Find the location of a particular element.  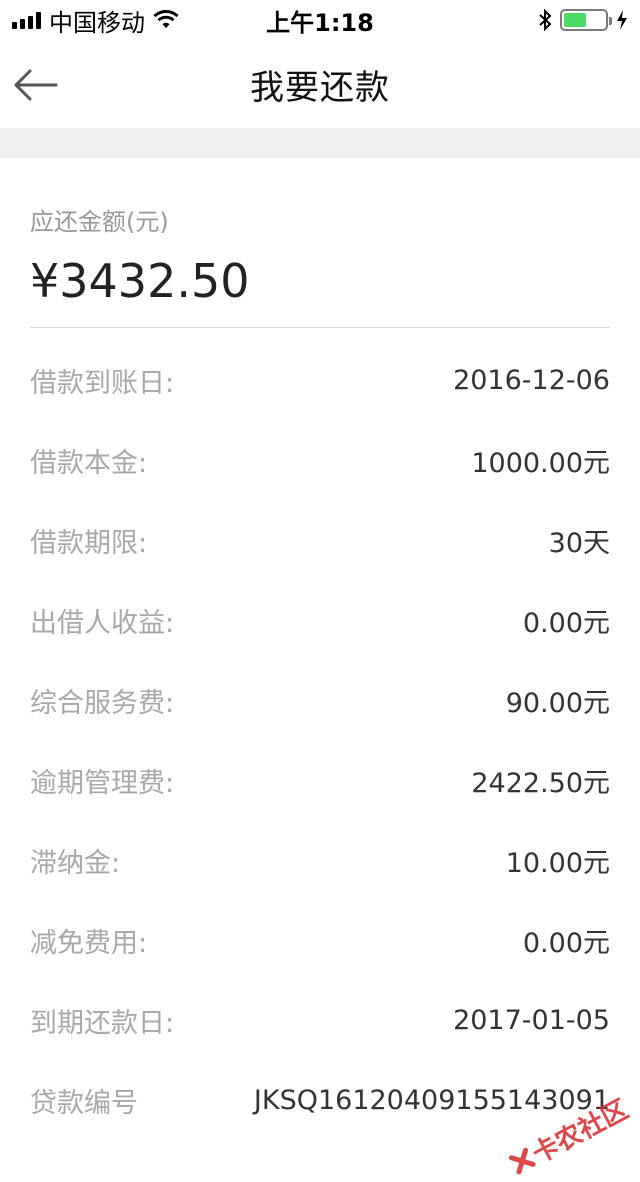

detail-label: 逾期管理费: is located at coordinates (102, 780).